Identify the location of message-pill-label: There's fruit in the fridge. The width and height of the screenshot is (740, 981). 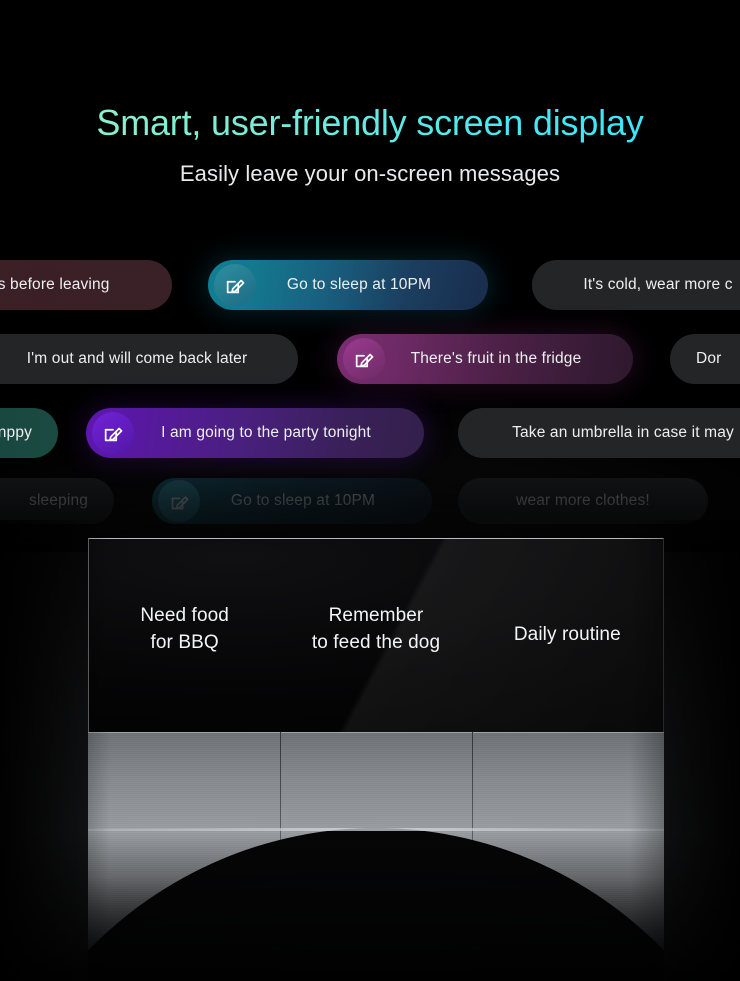
(496, 358).